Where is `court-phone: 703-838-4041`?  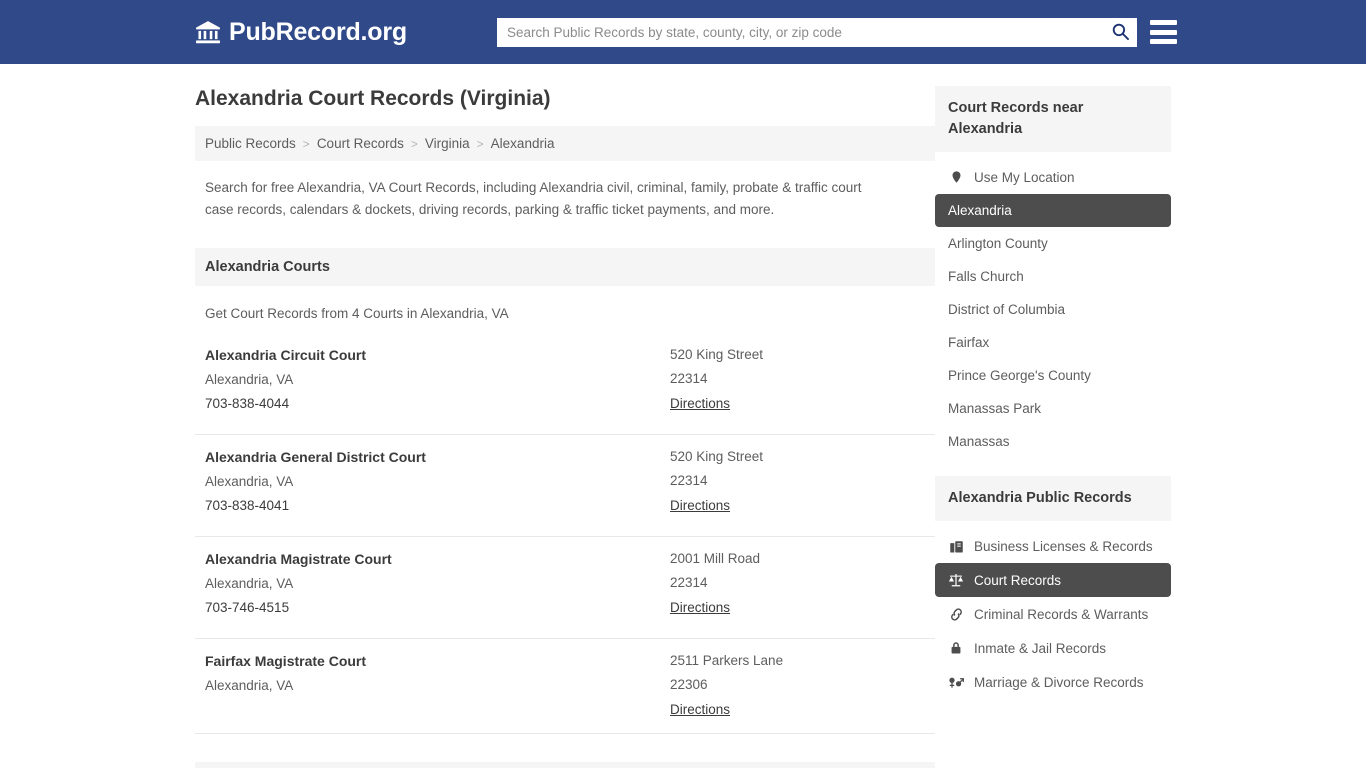 court-phone: 703-838-4041 is located at coordinates (247, 506).